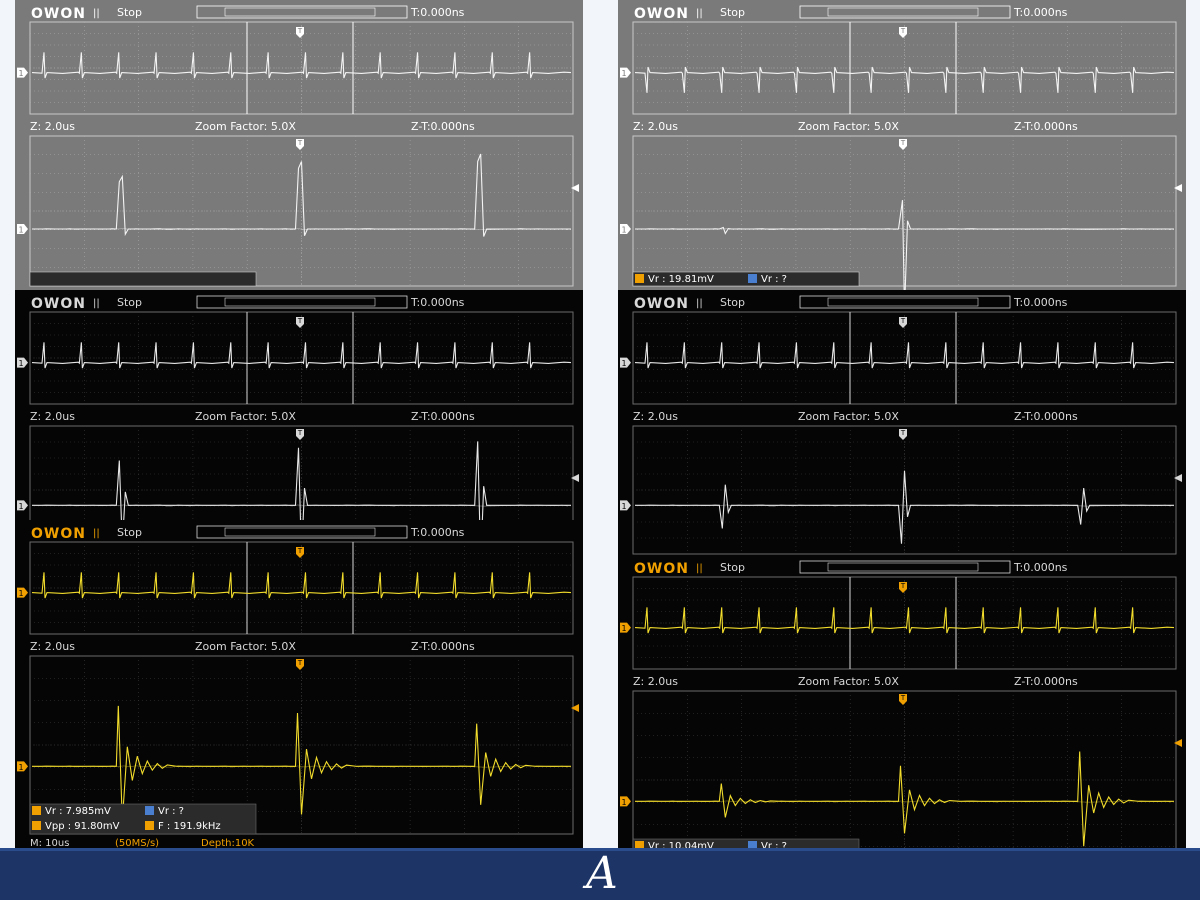 Image resolution: width=1200 pixels, height=900 pixels. What do you see at coordinates (681, 279) in the screenshot?
I see `meas-vr1: Vr : 19.81mV` at bounding box center [681, 279].